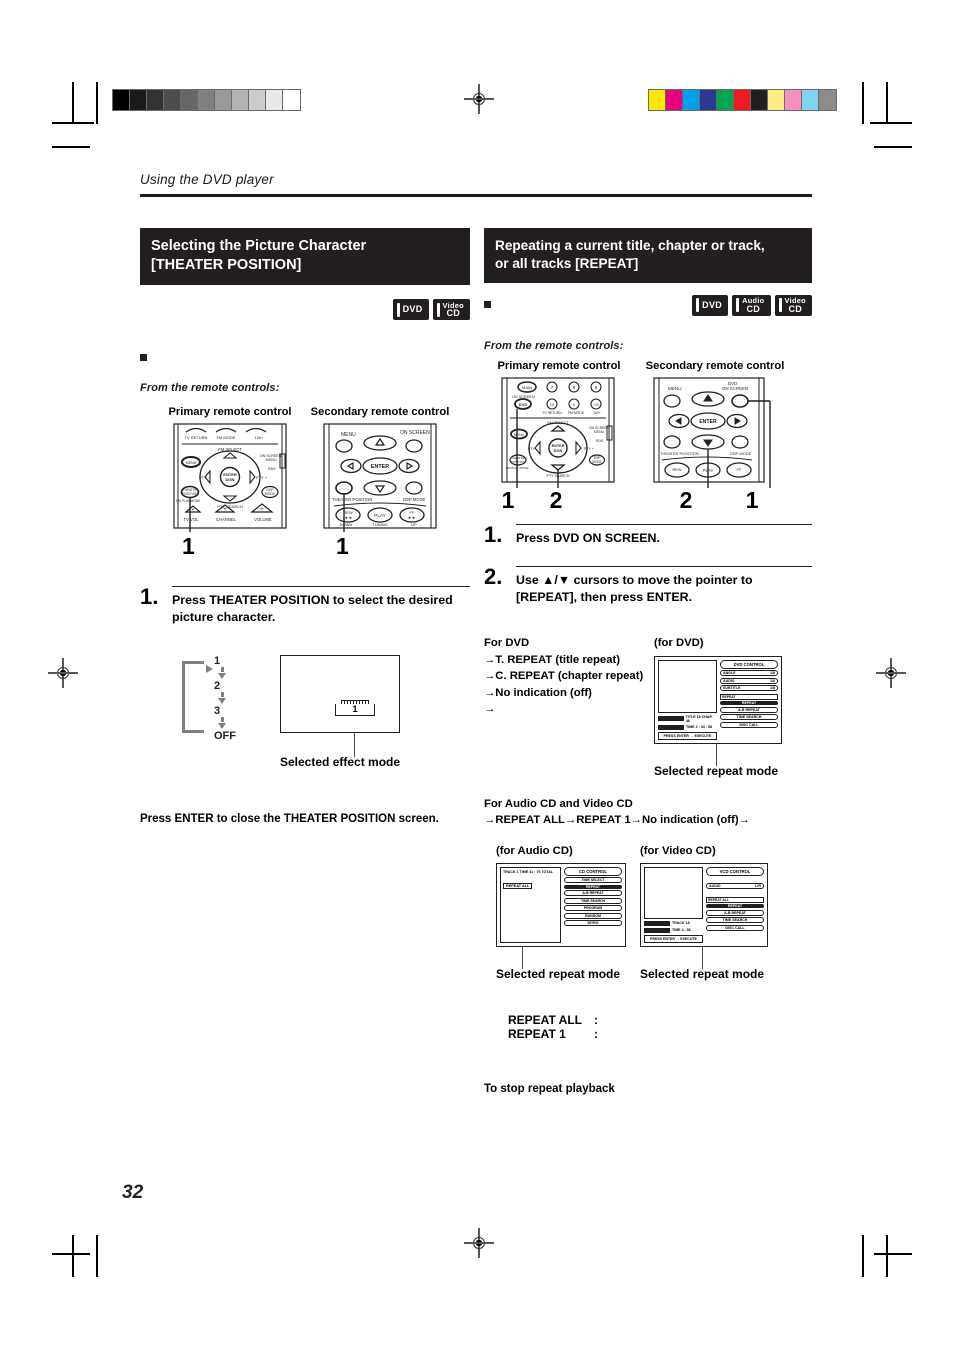 Image resolution: width=954 pixels, height=1351 pixels. I want to click on svg-text: FM MODE, so click(576, 413).